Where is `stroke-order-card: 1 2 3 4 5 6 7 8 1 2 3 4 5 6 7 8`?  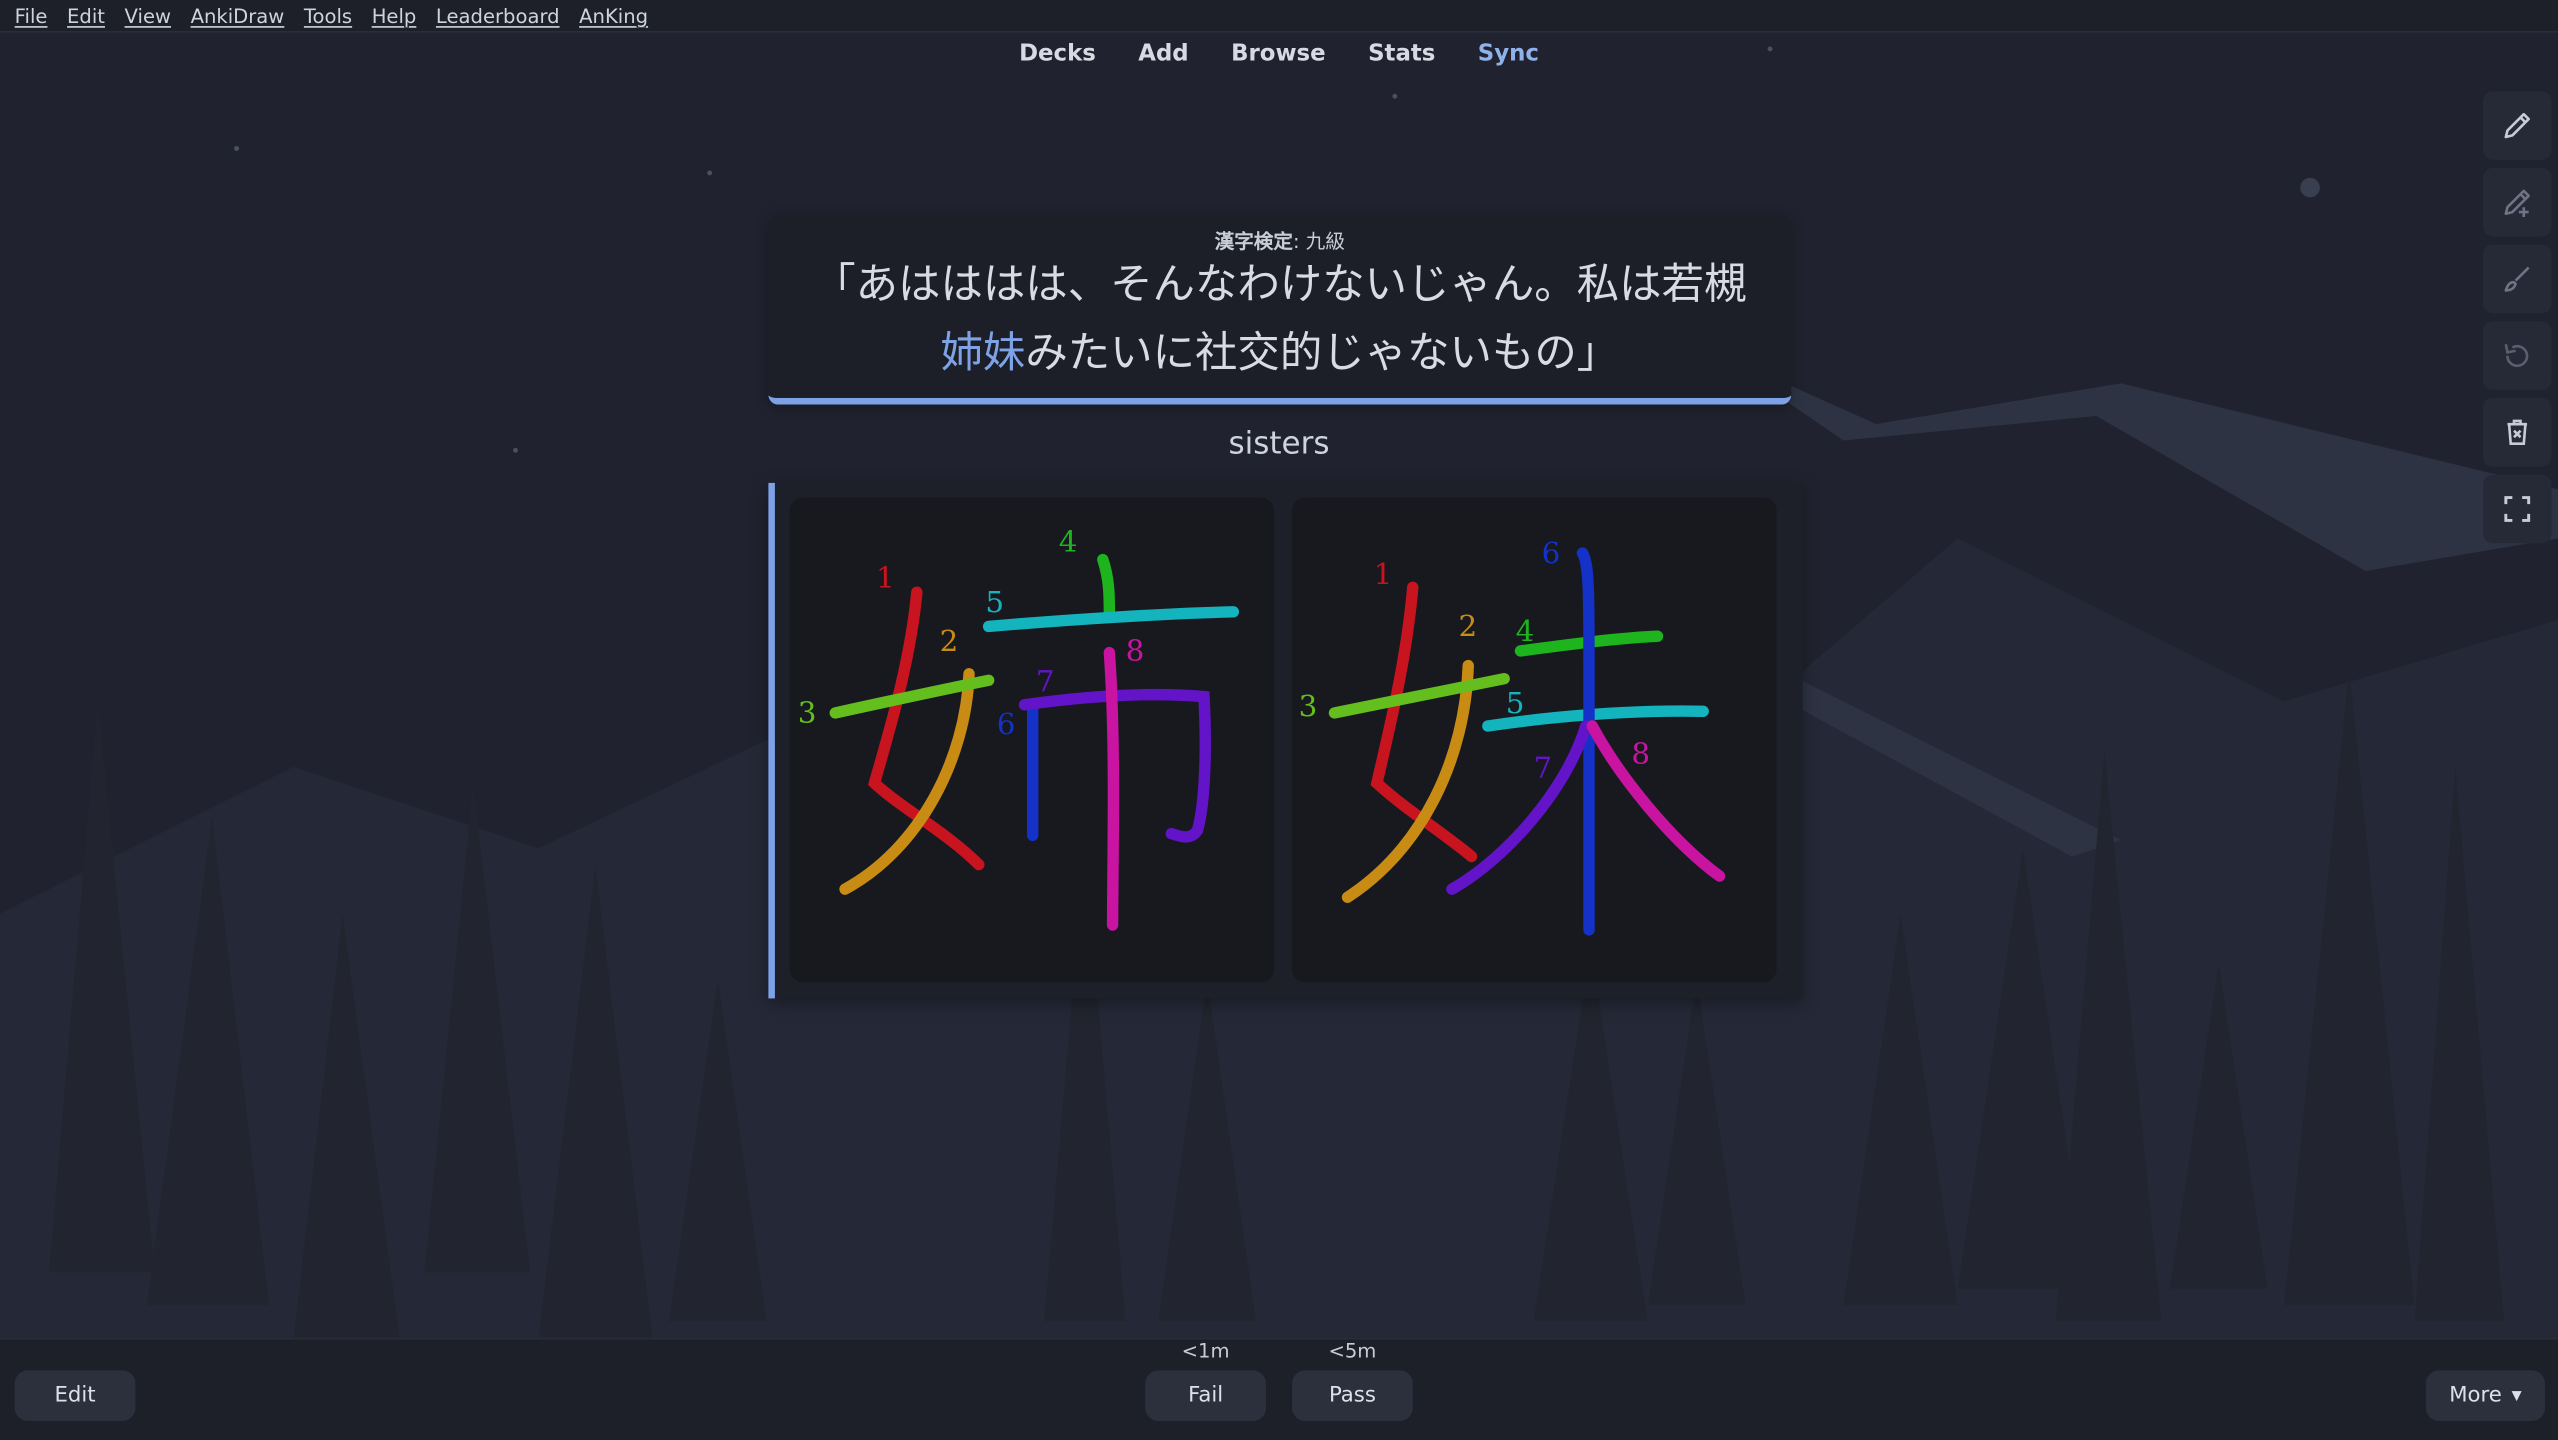
stroke-order-card: 1 2 3 4 5 6 7 8 1 2 3 4 5 6 7 8 is located at coordinates (1285, 740).